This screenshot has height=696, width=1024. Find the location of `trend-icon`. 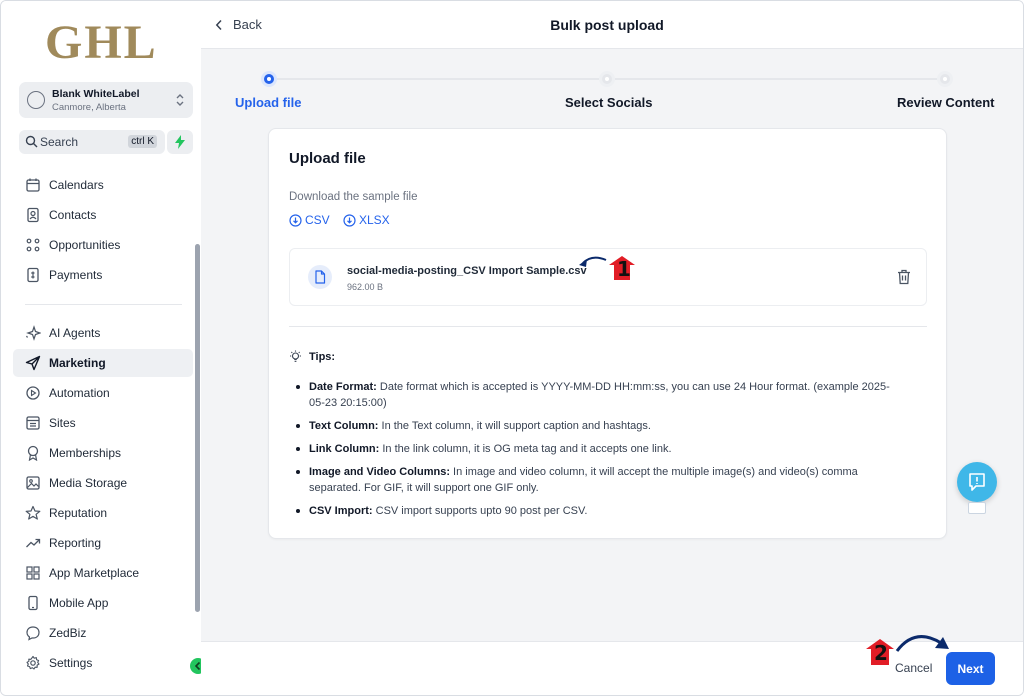

trend-icon is located at coordinates (33, 543).